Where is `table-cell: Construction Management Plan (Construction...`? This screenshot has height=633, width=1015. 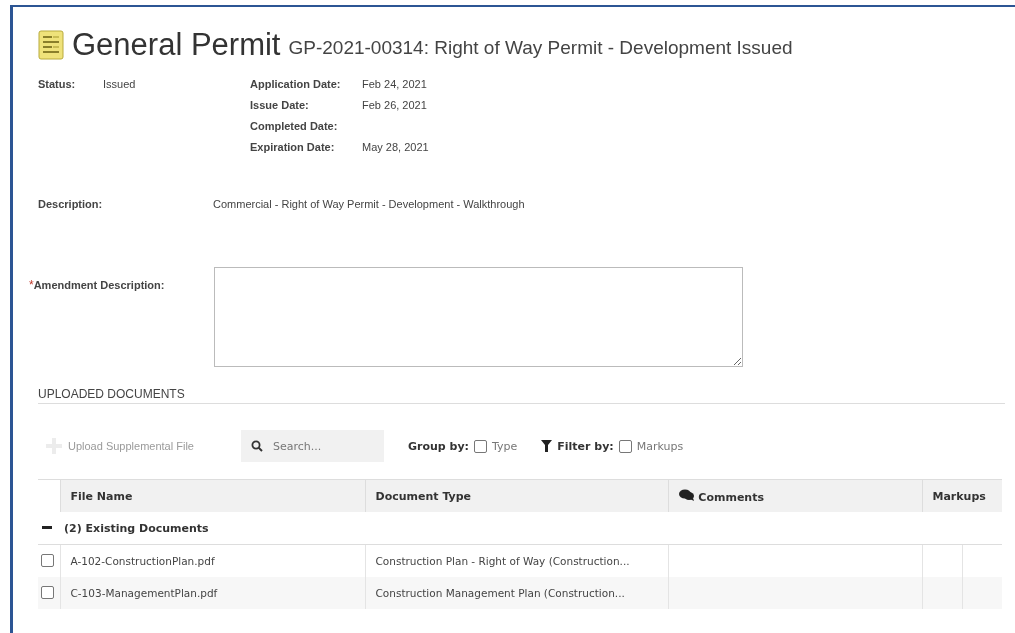
table-cell: Construction Management Plan (Construction... is located at coordinates (516, 593).